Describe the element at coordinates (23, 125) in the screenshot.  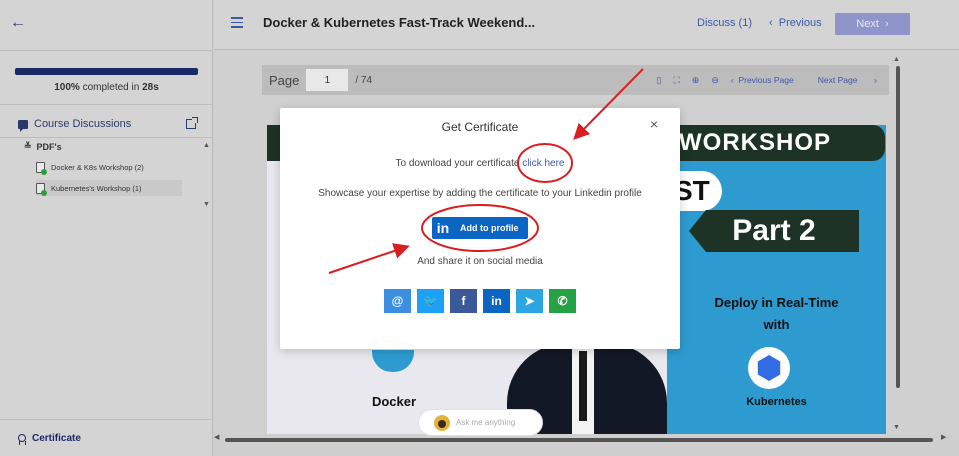
I see `chat-icon` at that location.